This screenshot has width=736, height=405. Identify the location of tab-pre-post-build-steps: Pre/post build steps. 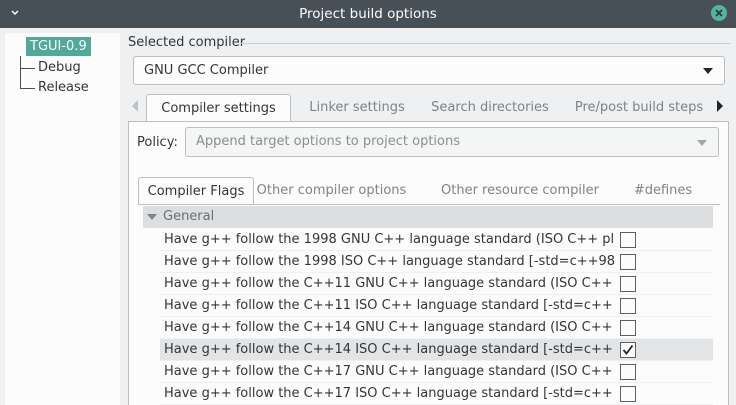
(639, 107).